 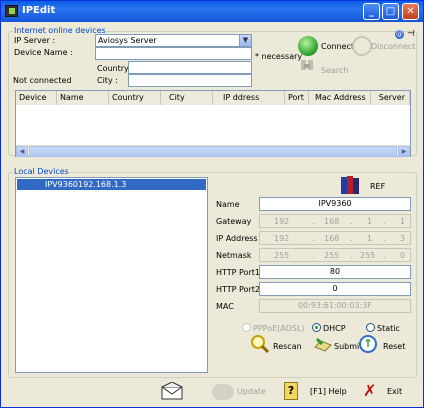 What do you see at coordinates (390, 98) in the screenshot?
I see `column-header: Server` at bounding box center [390, 98].